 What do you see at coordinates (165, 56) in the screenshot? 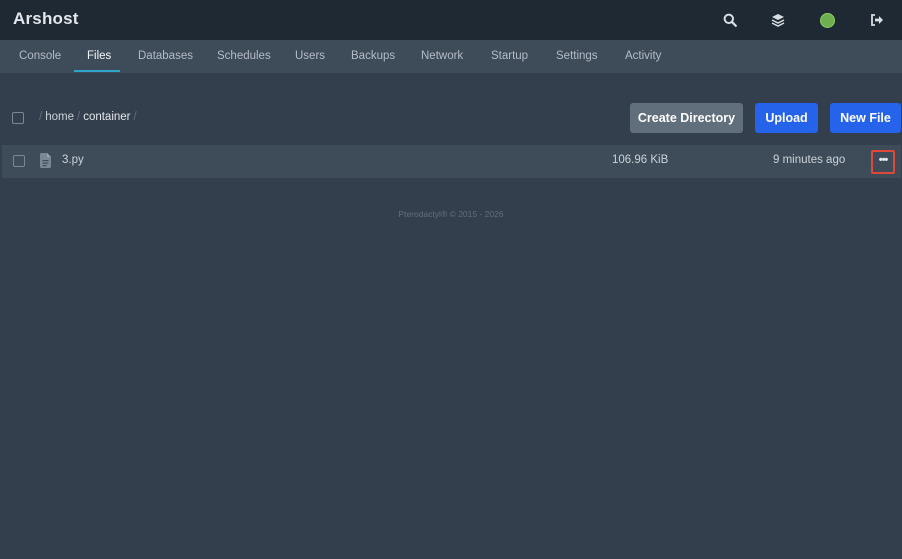
I see `tab-databases: Databases` at bounding box center [165, 56].